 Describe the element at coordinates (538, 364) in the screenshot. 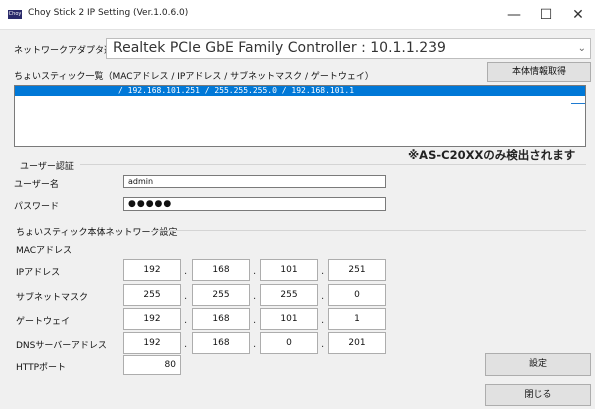

I see `set-button: 設定` at that location.